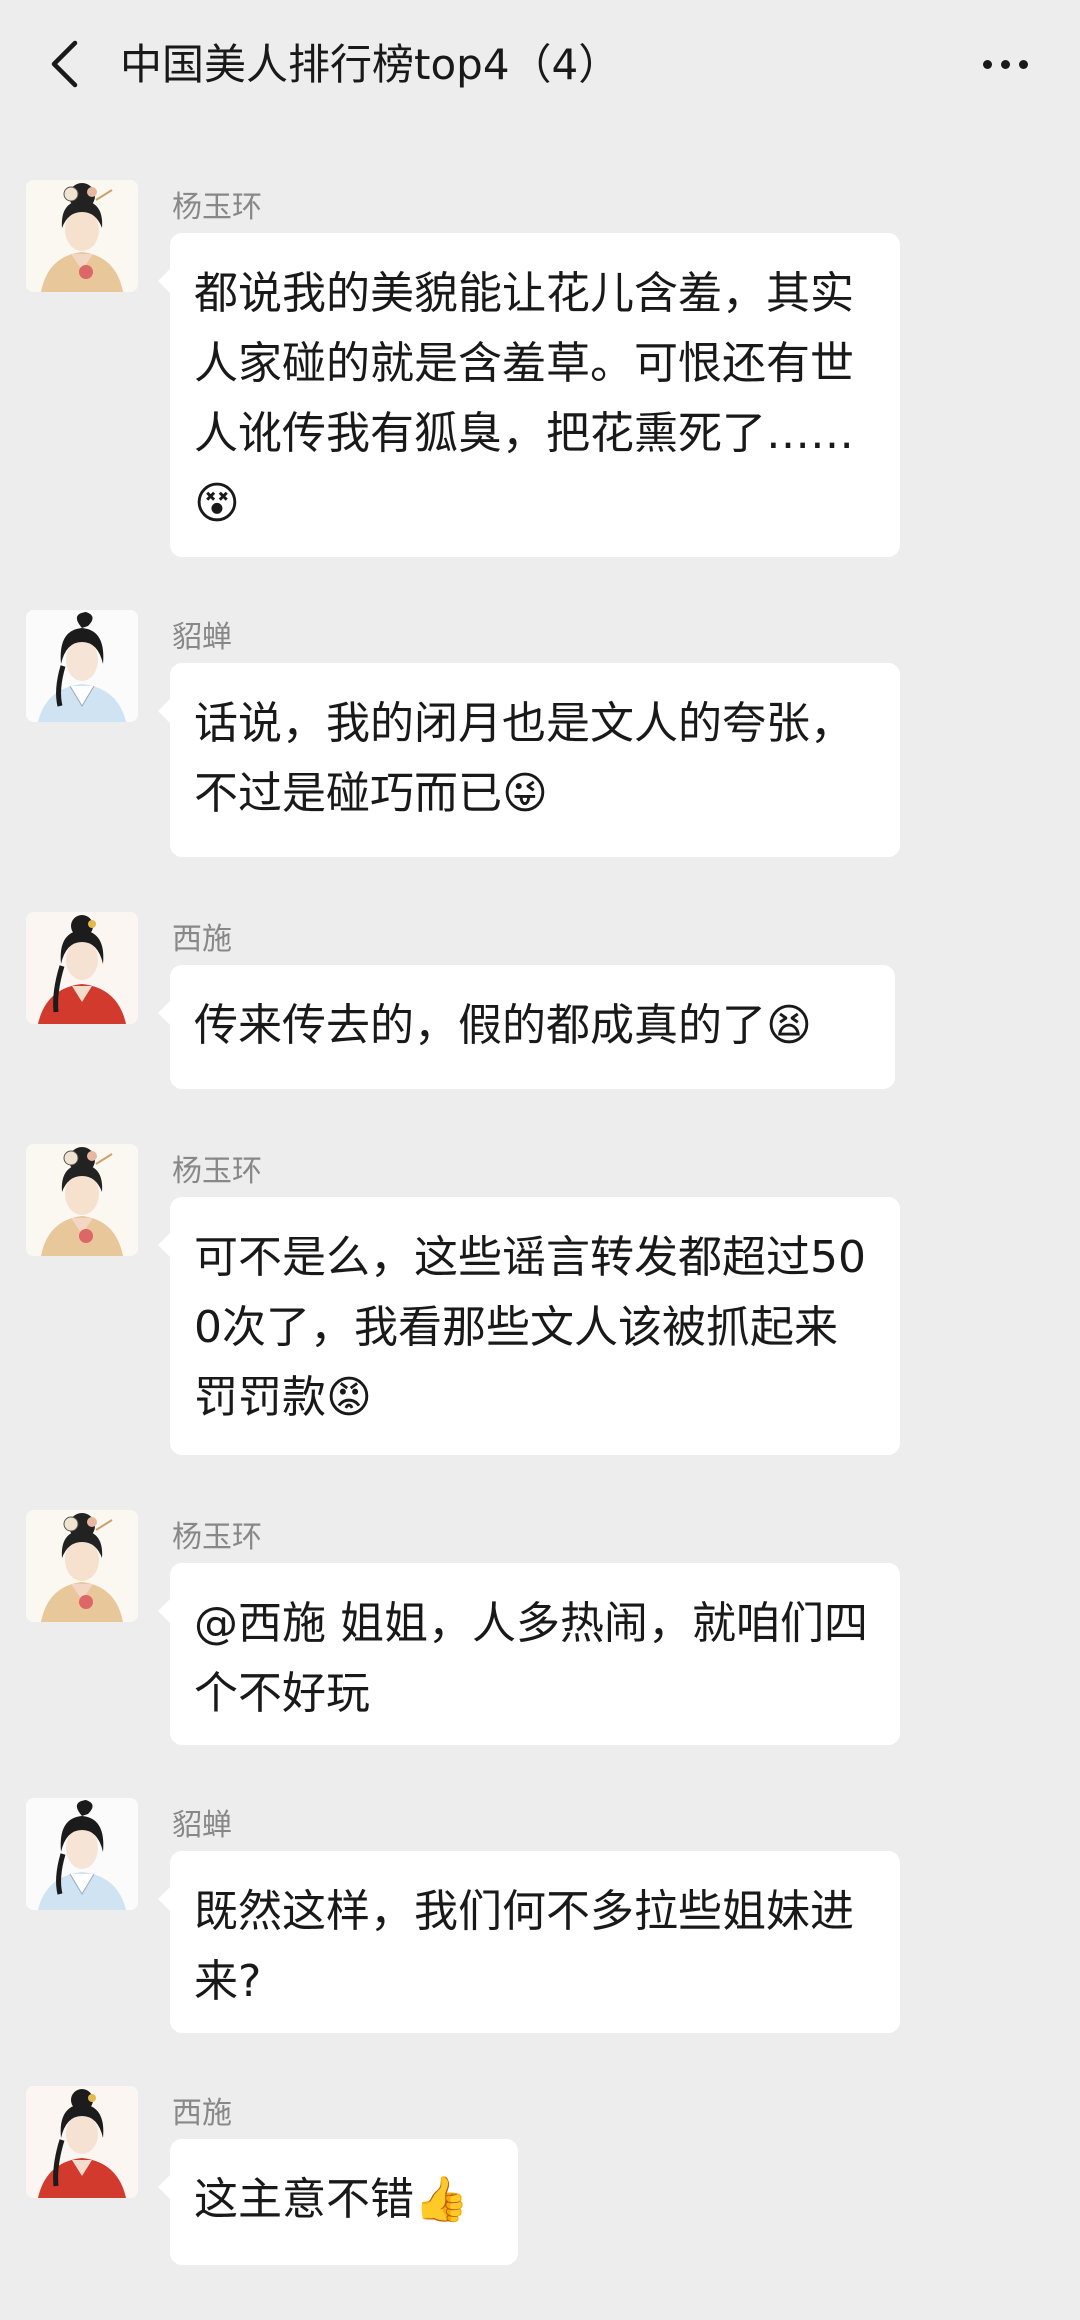 The image size is (1080, 2320). What do you see at coordinates (370, 64) in the screenshot?
I see `chat-title: 中国美人排行榜top4（4）` at bounding box center [370, 64].